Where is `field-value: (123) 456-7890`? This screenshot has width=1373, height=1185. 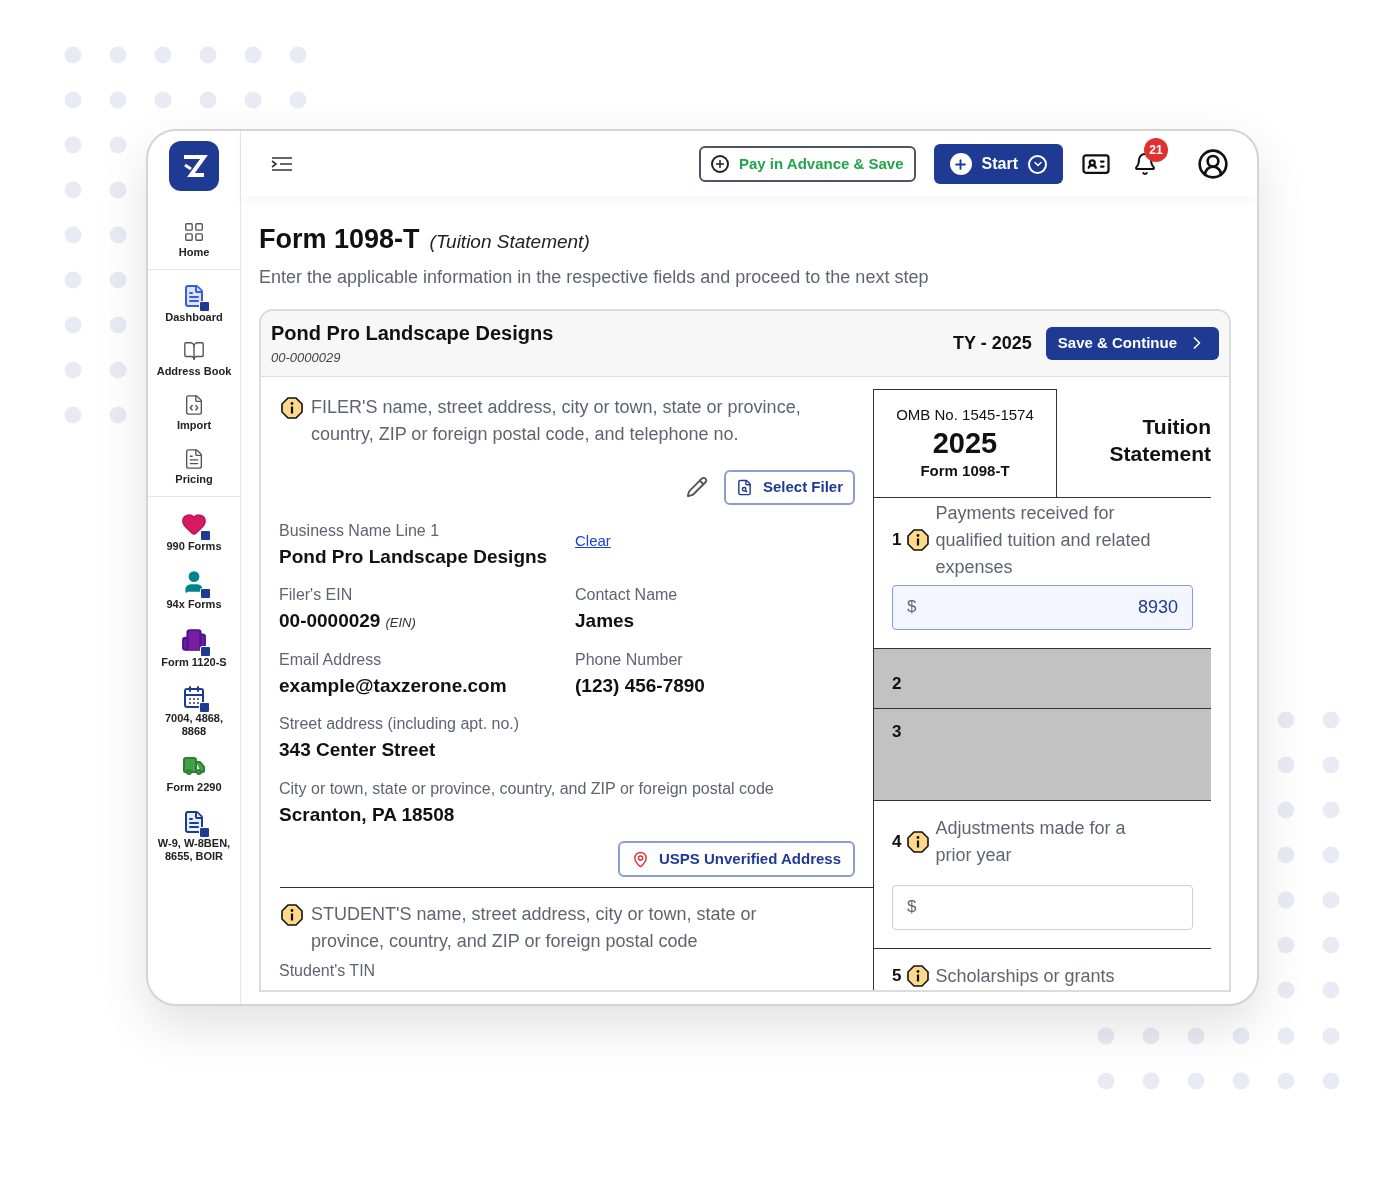
field-value: (123) 456-7890 is located at coordinates (640, 685).